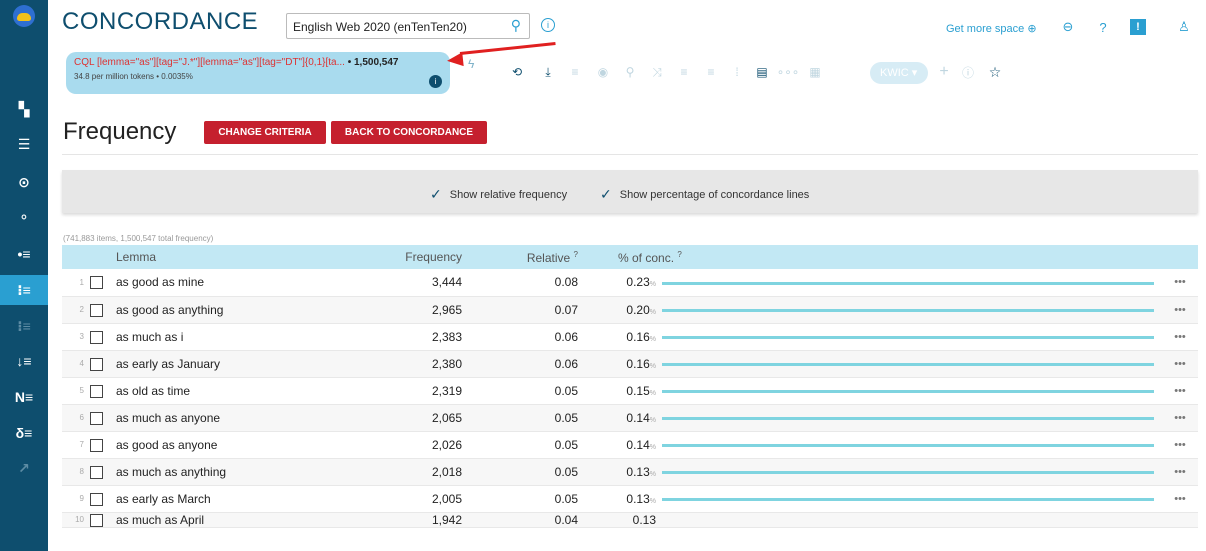 The image size is (1206, 551). What do you see at coordinates (968, 72) in the screenshot?
I see `info-icon: ⓘ` at bounding box center [968, 72].